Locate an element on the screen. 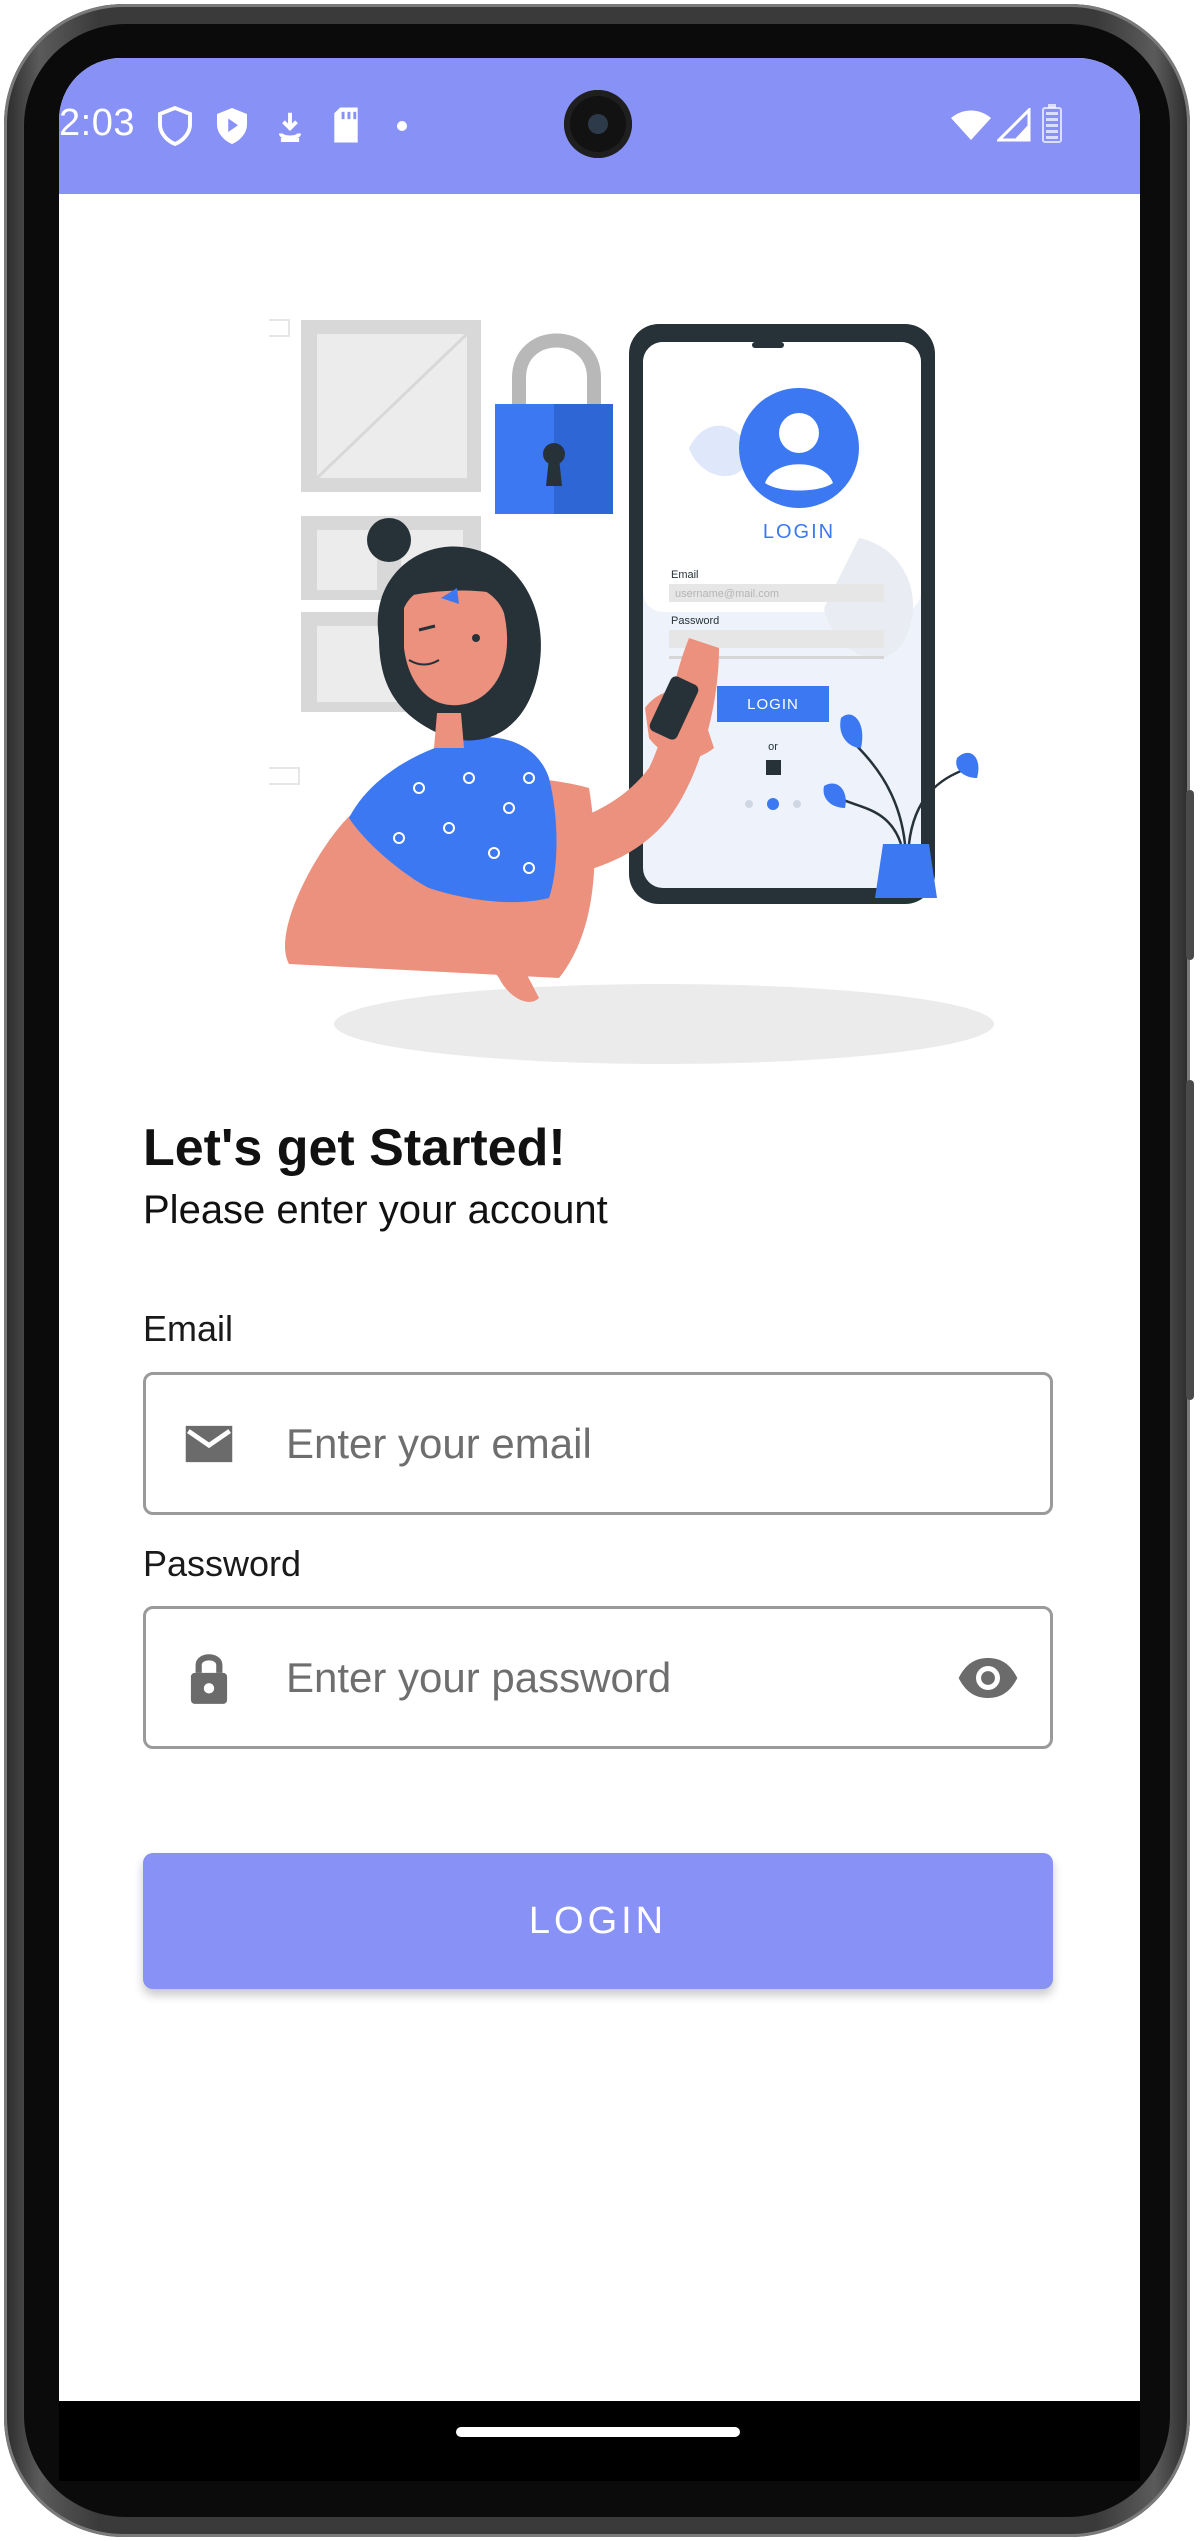 This screenshot has height=2541, width=1200. play-shield-icon is located at coordinates (232, 126).